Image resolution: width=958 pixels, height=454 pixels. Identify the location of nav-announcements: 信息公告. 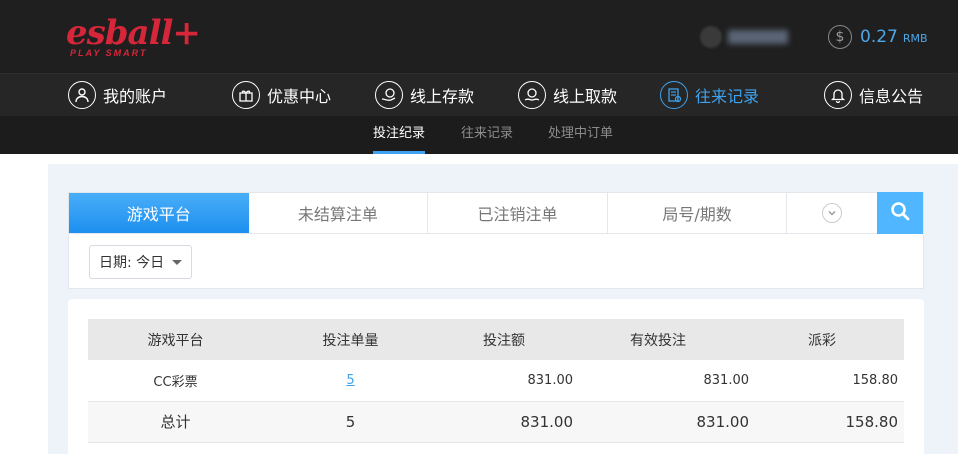
(873, 95).